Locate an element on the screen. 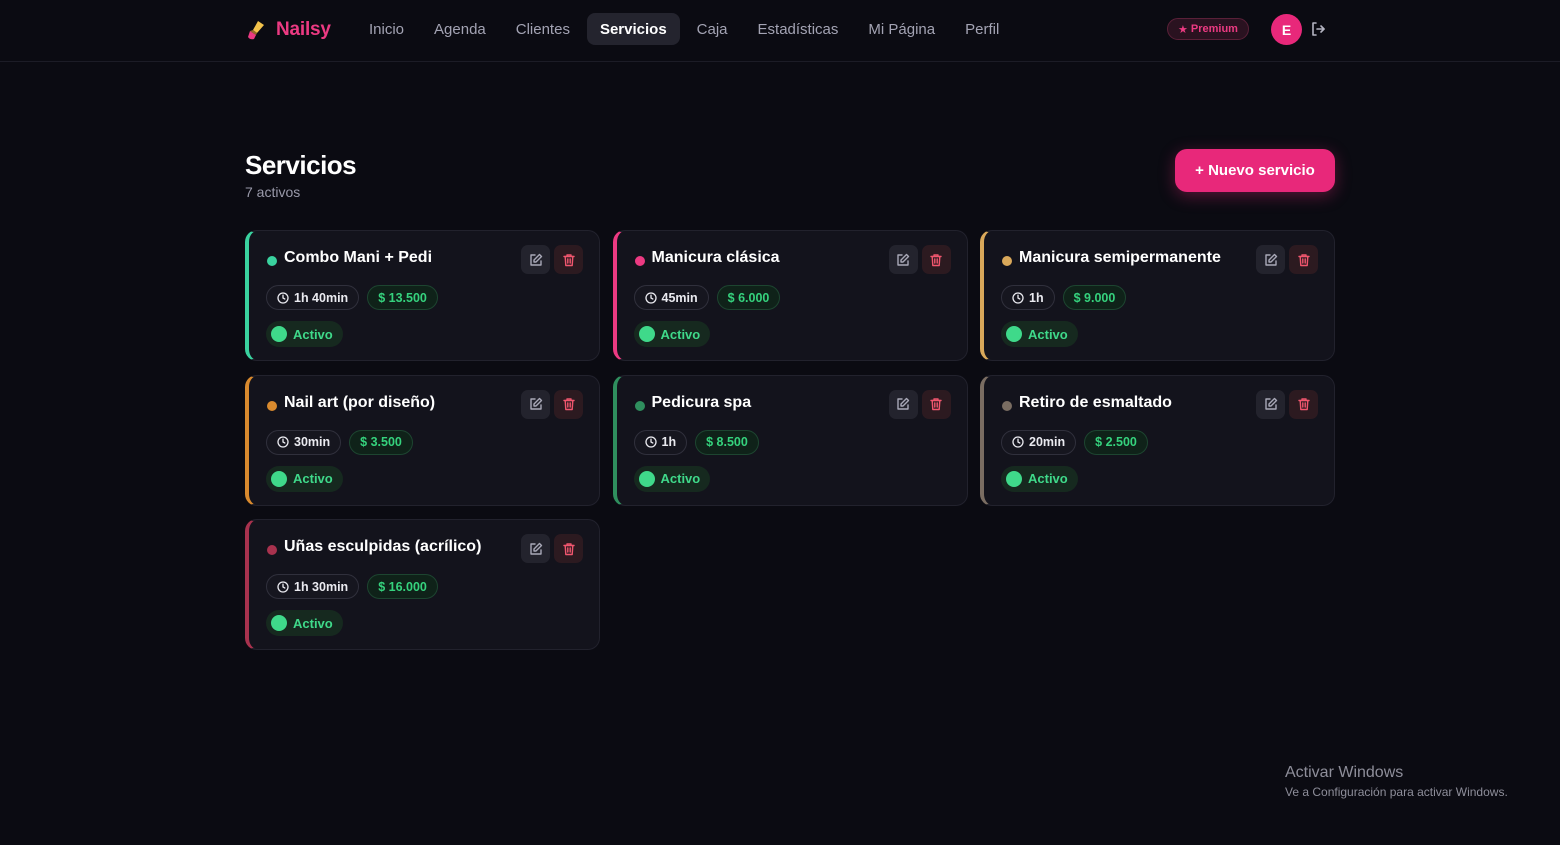  service-name: Pedicura spa is located at coordinates (701, 402).